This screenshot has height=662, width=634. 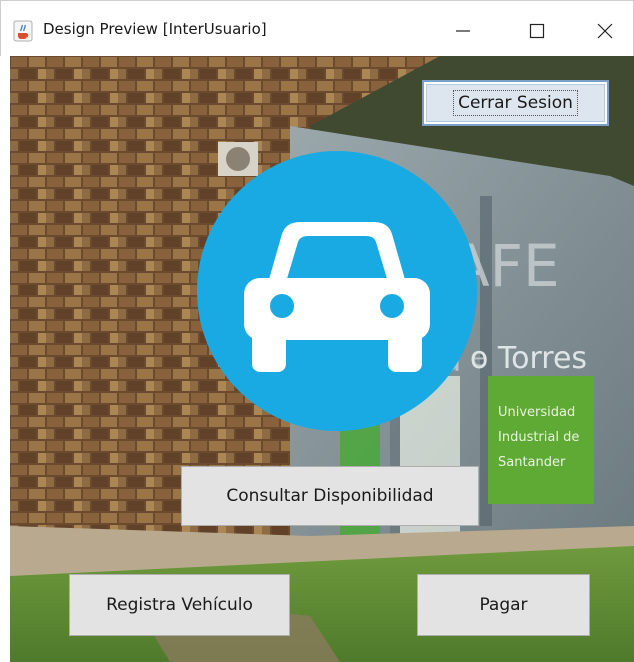 I want to click on register-vehicle-button: Registra Vehículo, so click(x=179, y=605).